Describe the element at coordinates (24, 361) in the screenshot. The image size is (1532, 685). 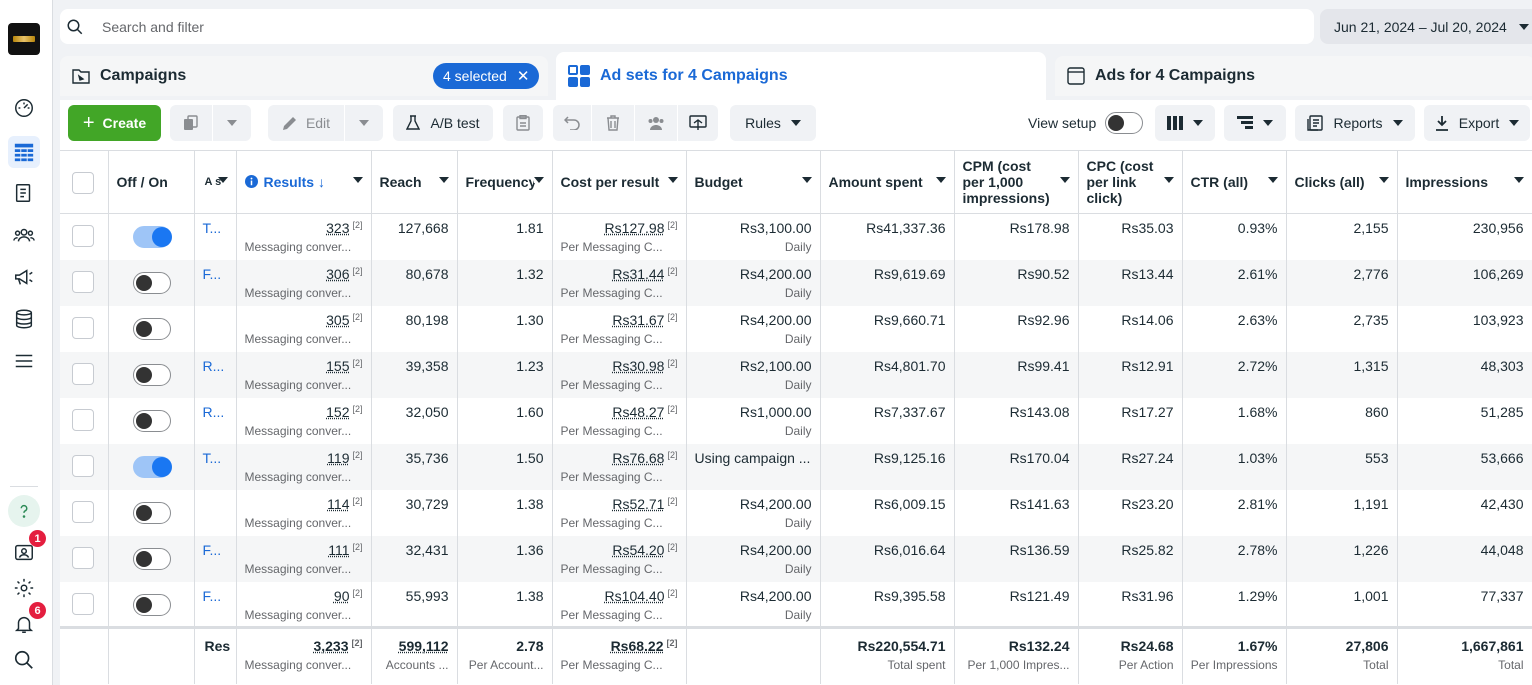
I see `menu-icon` at that location.